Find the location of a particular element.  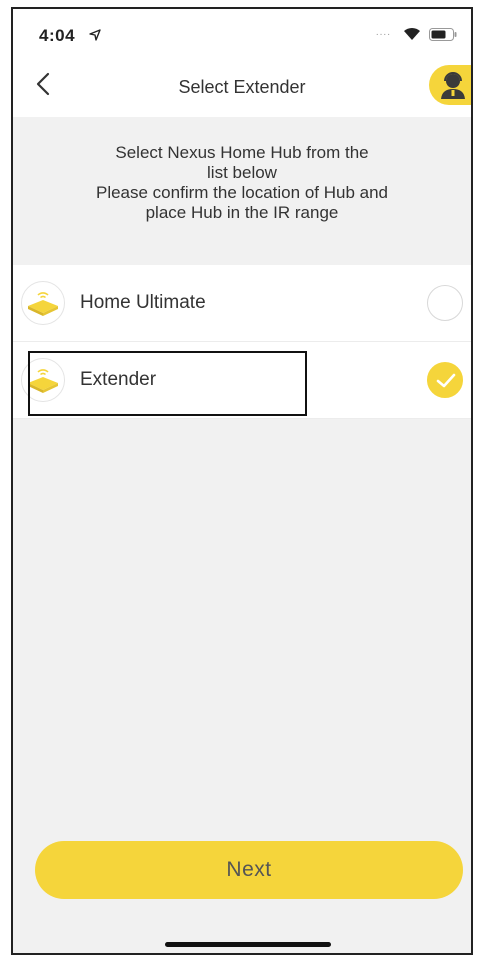

customer-support-icon is located at coordinates (453, 85).